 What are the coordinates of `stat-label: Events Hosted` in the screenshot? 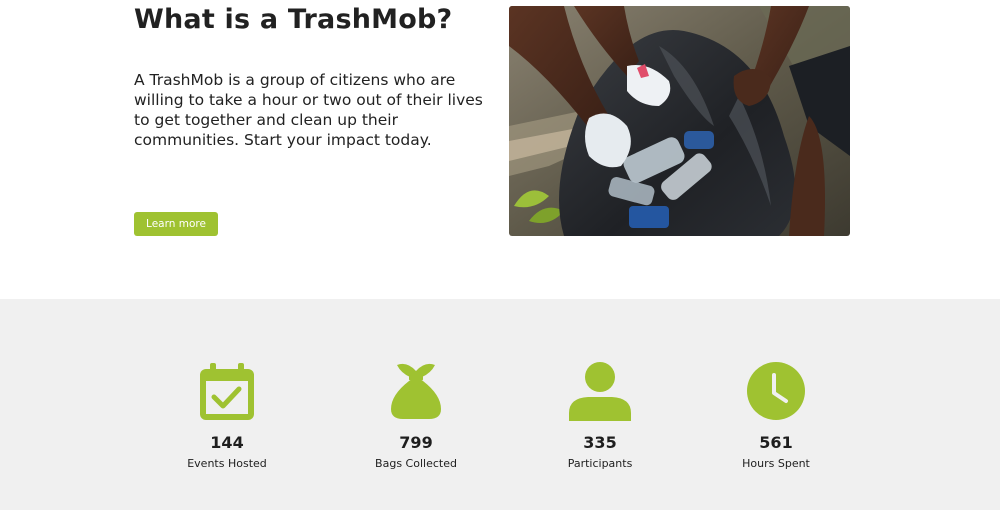 It's located at (227, 463).